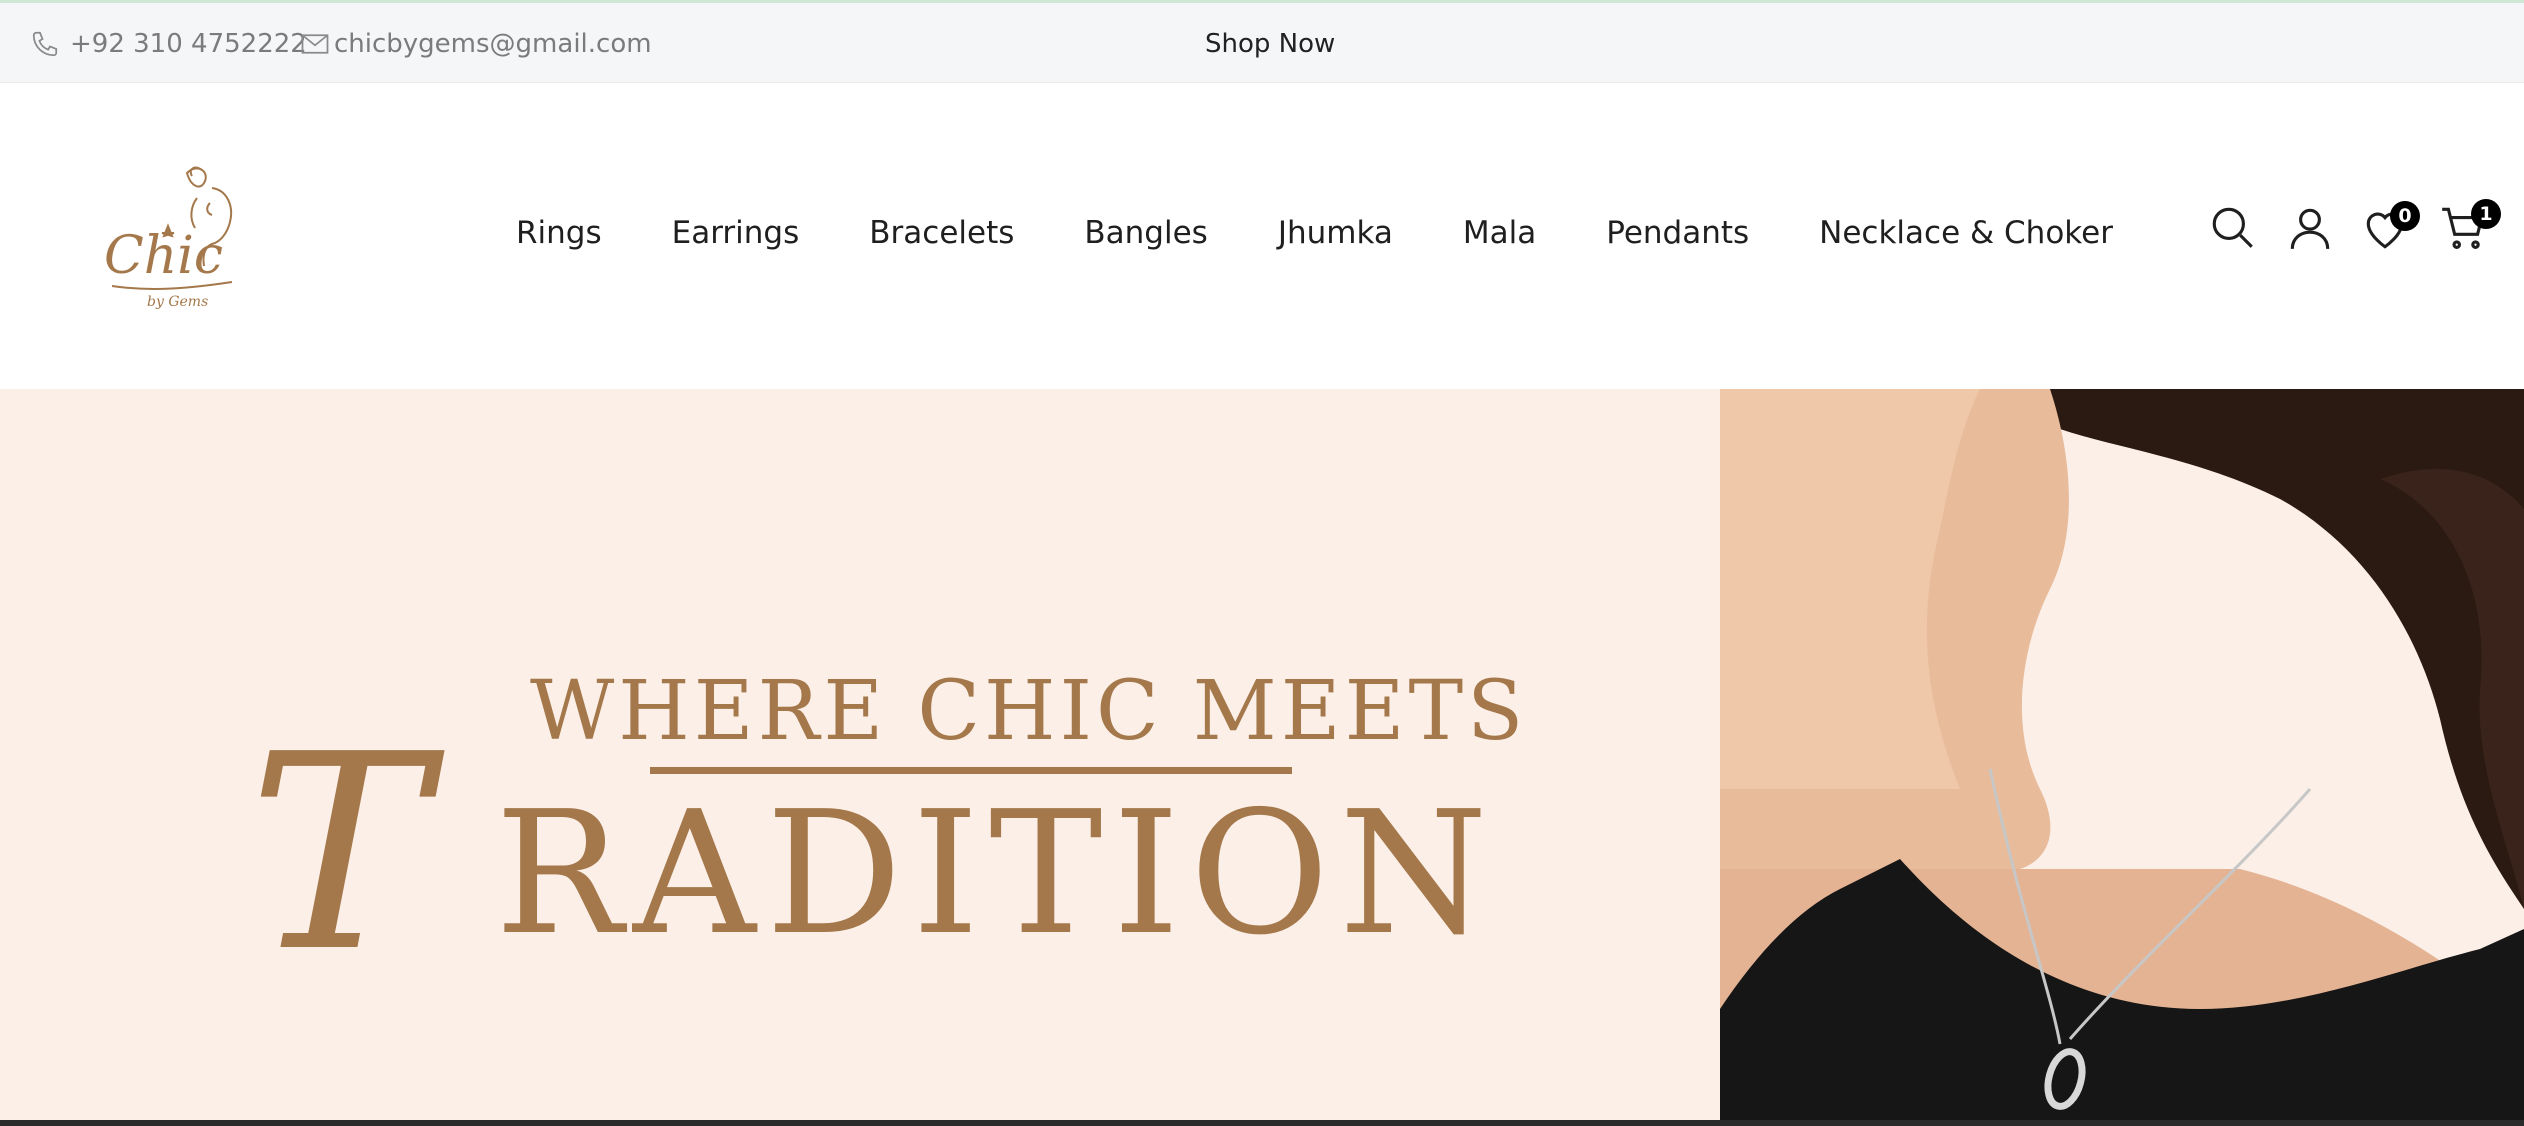 The height and width of the screenshot is (1126, 2524). I want to click on phone-contact: +92 310 4752222, so click(168, 44).